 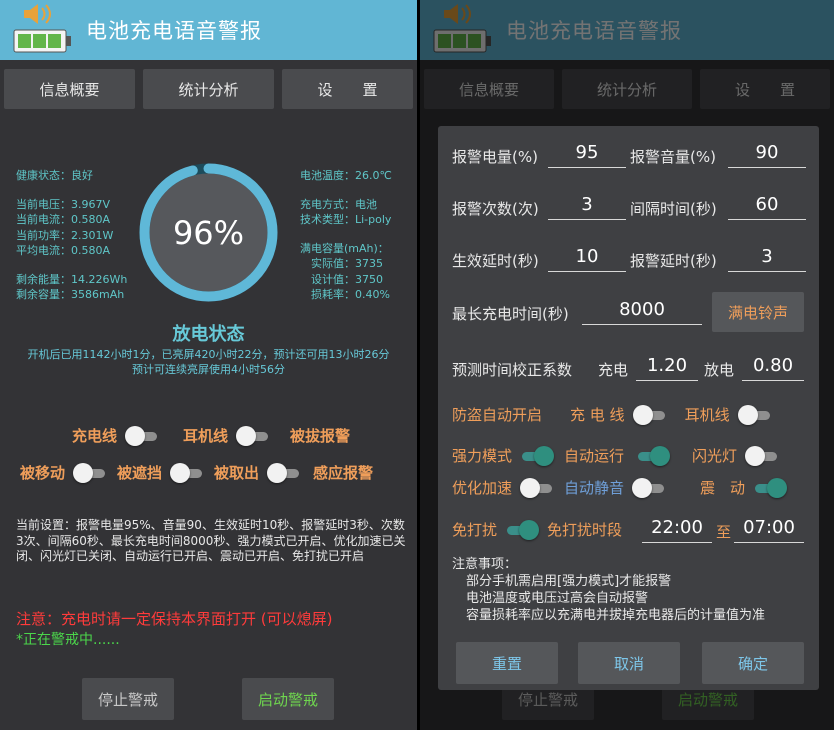 I want to click on alarm-delay-label: 报警延时(秒), so click(x=673, y=261).